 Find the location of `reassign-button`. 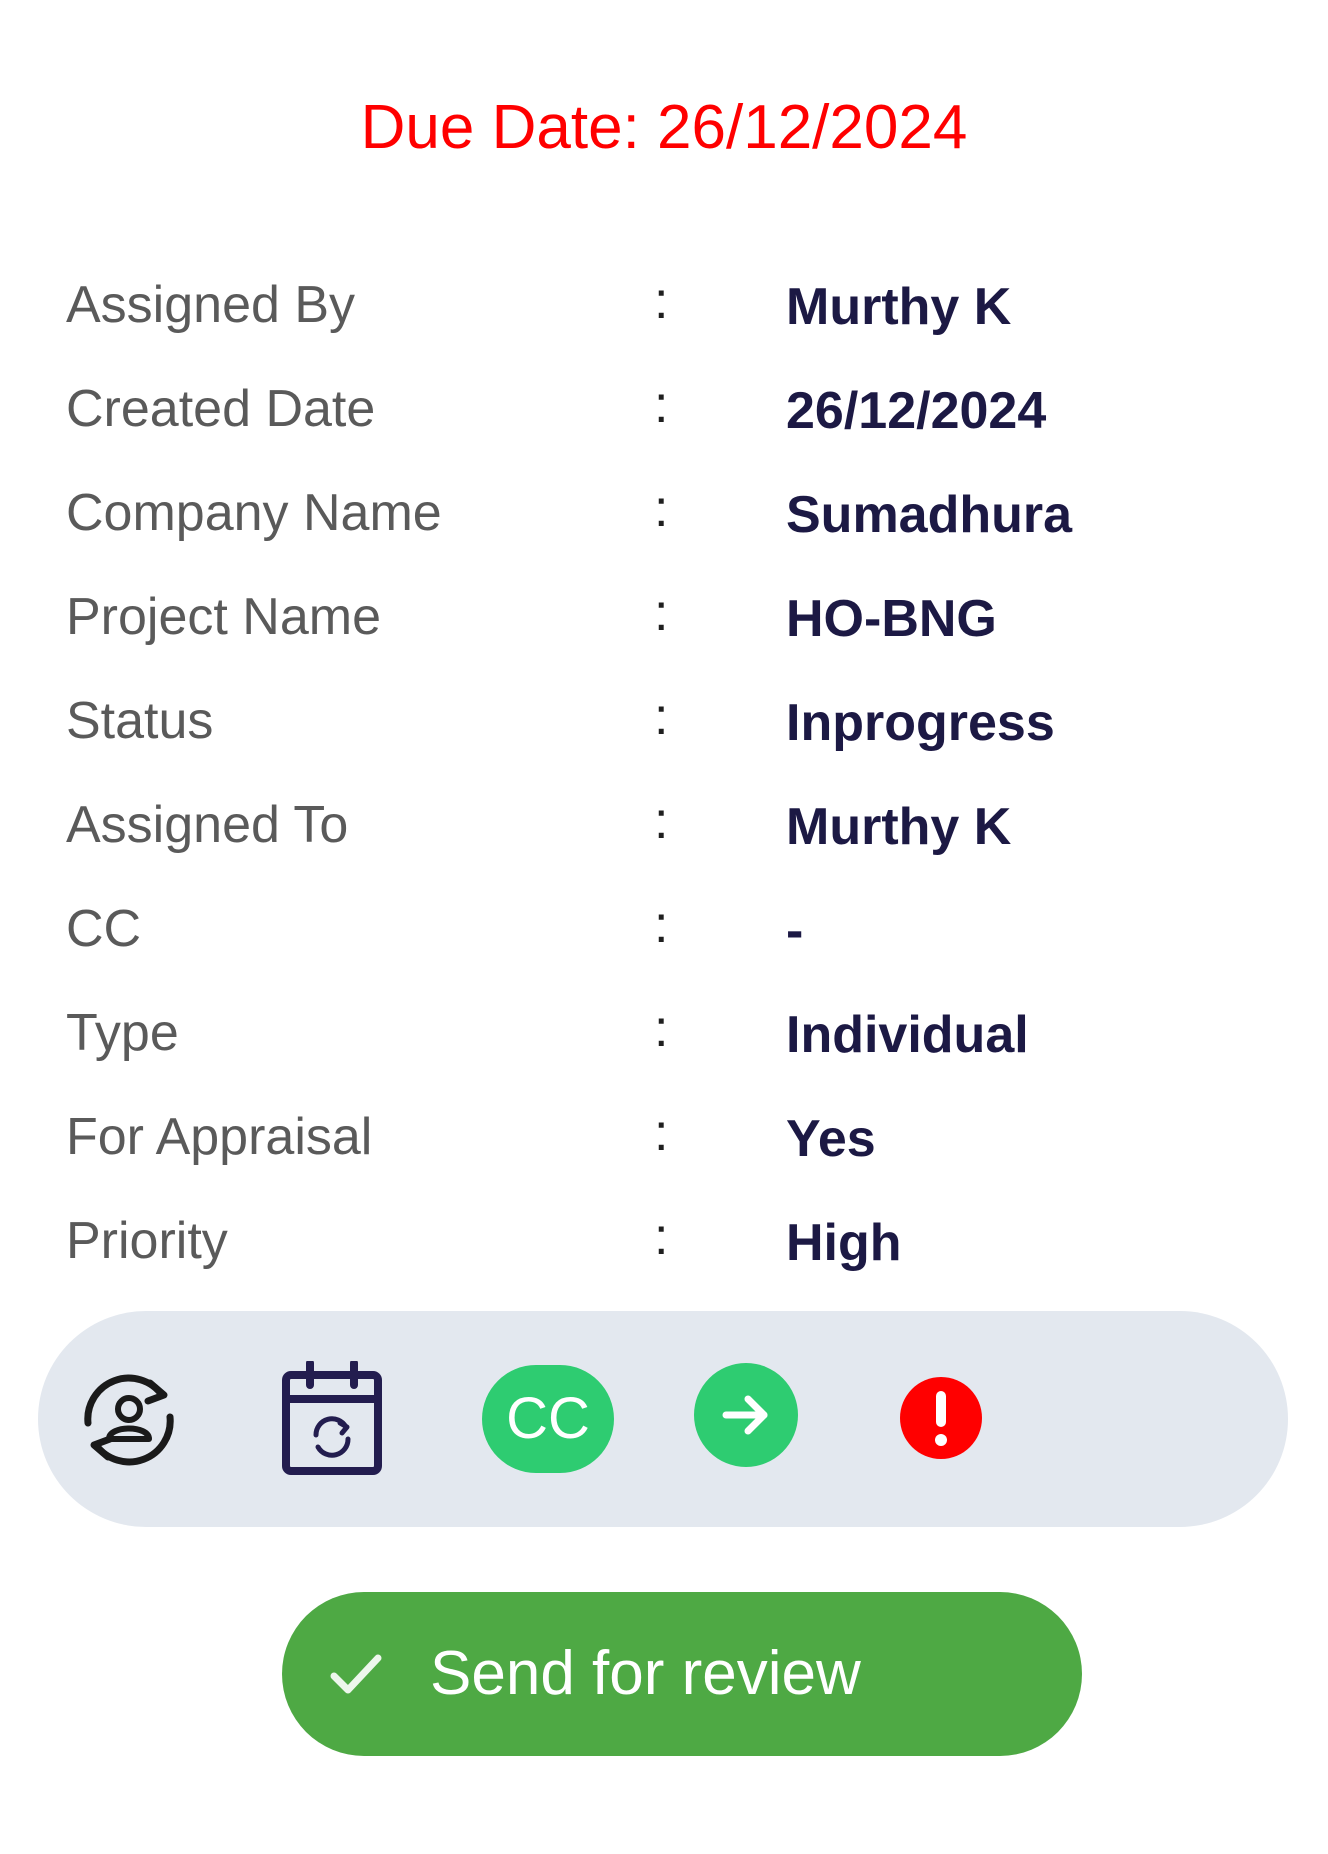

reassign-button is located at coordinates (129, 1420).